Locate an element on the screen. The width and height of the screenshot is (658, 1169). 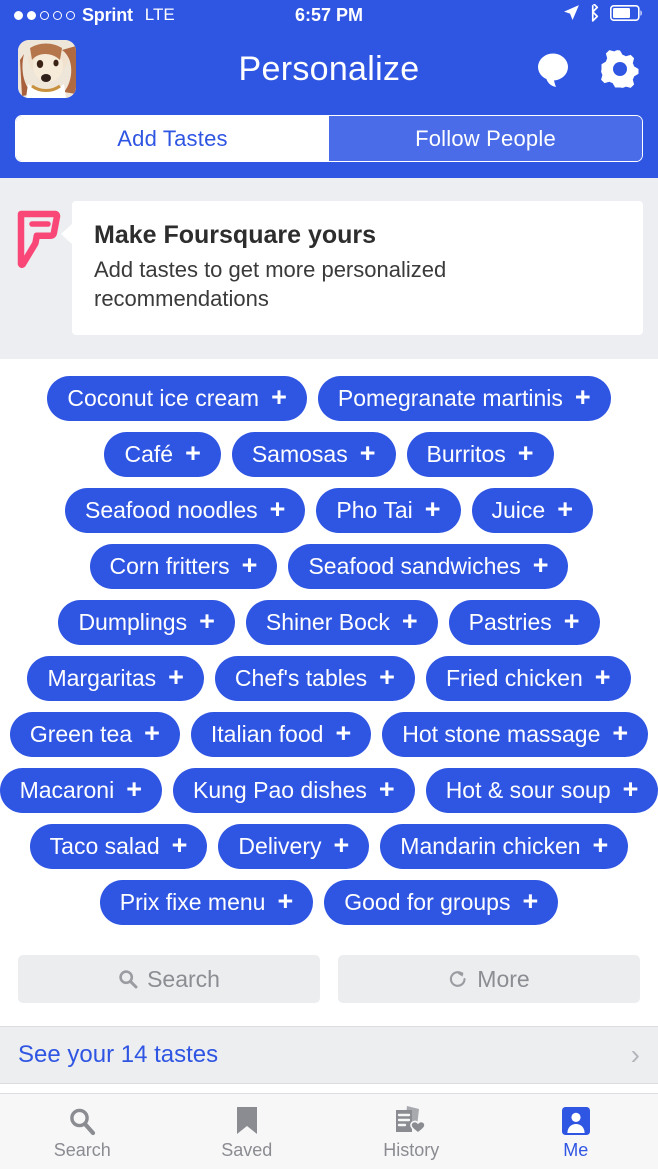
taste-pill: Corn fritters + is located at coordinates (183, 566).